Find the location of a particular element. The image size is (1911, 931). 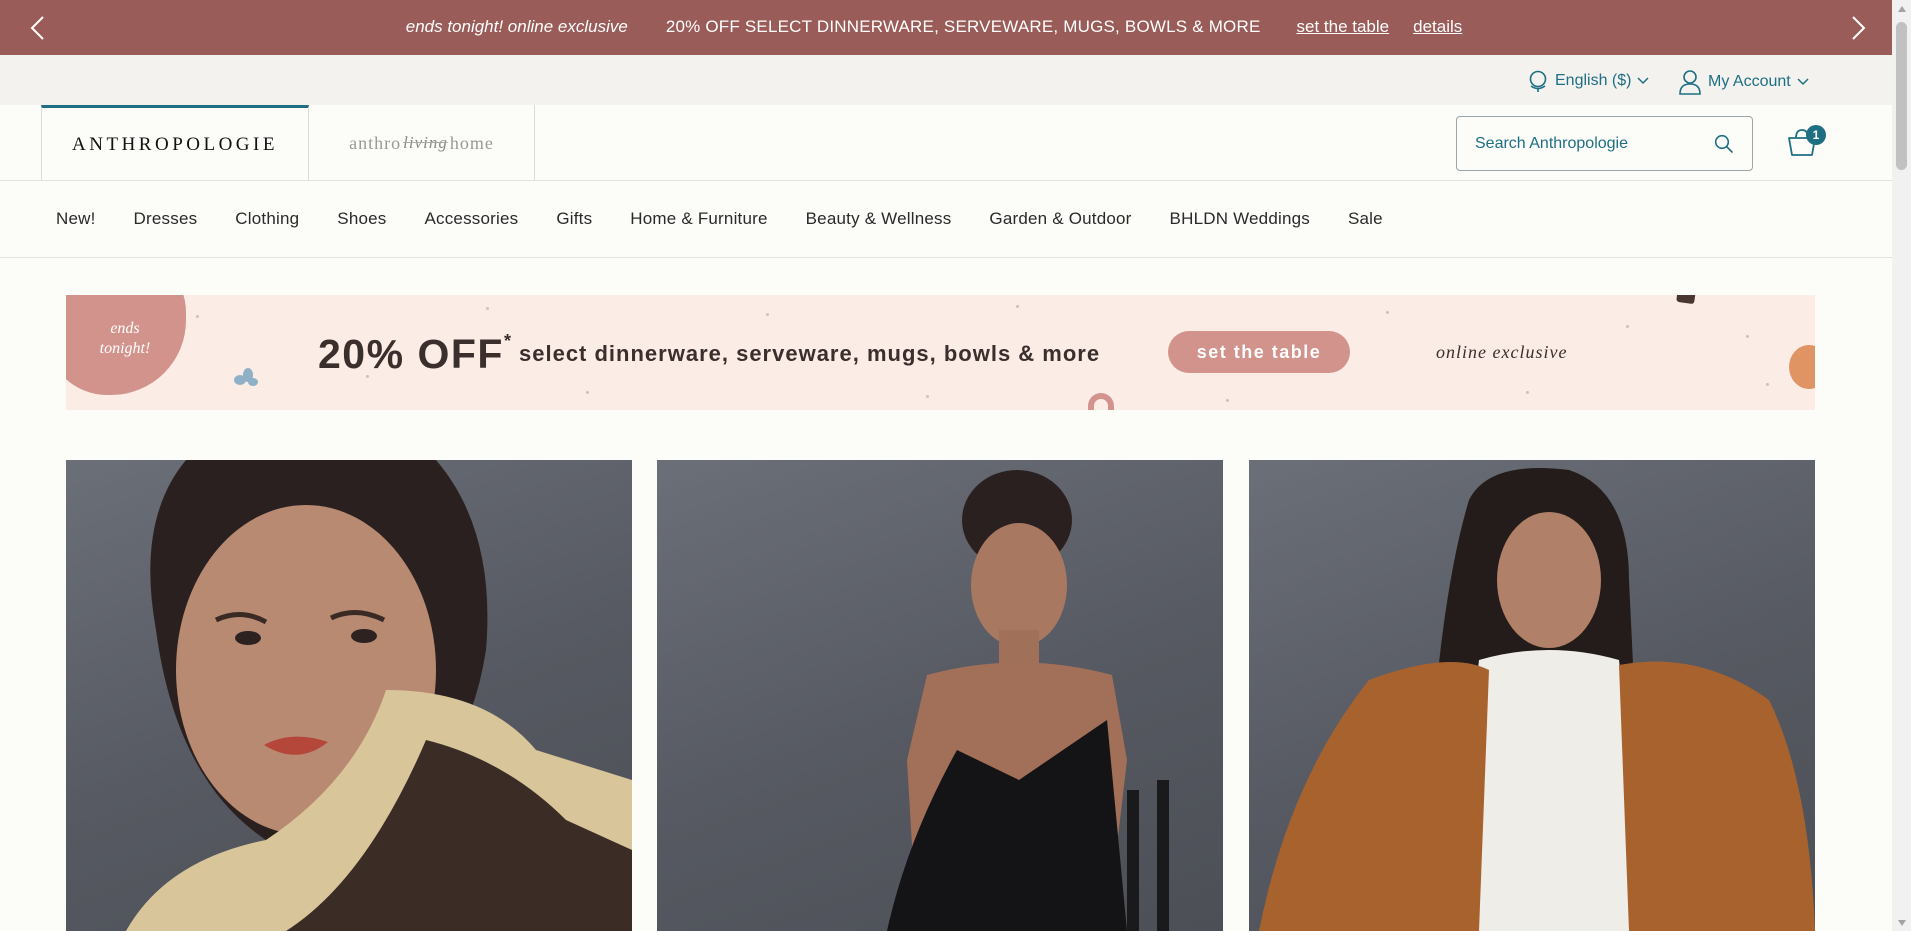

banner-asterisk: * is located at coordinates (508, 341).